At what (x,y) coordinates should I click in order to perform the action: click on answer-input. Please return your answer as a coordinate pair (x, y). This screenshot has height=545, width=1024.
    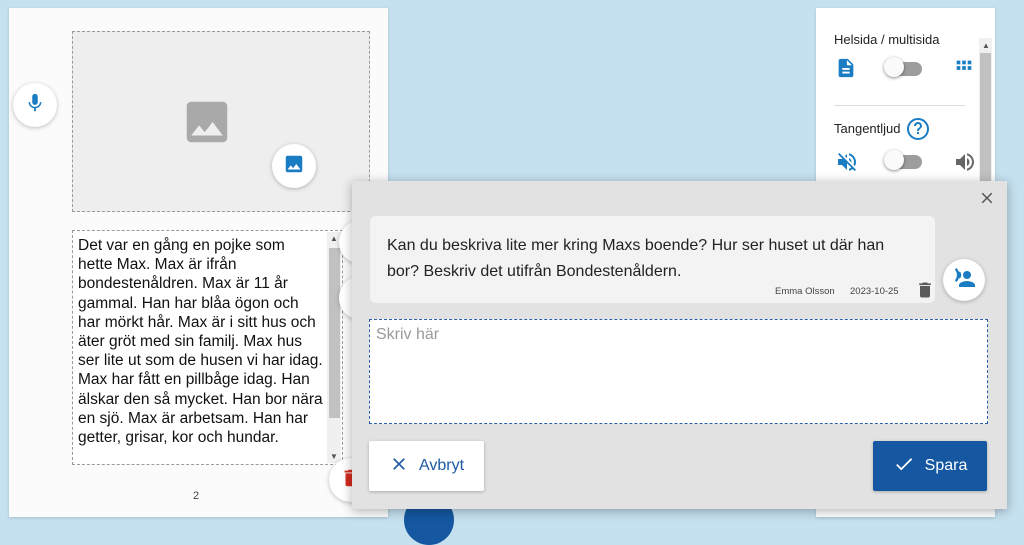
    Looking at the image, I should click on (678, 371).